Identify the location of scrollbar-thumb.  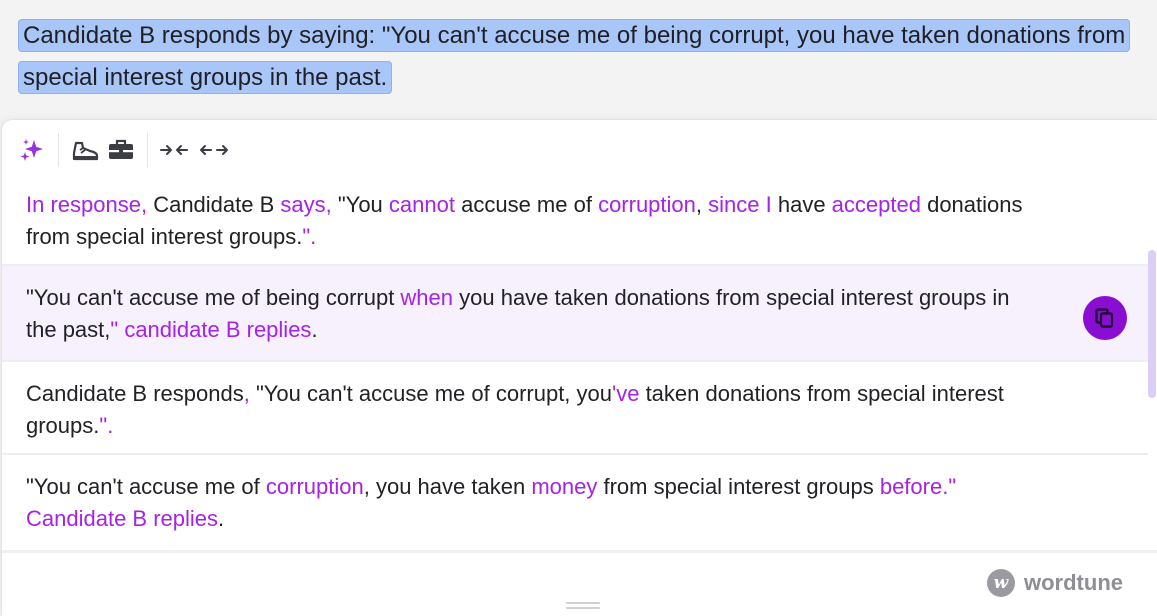
(1152, 324).